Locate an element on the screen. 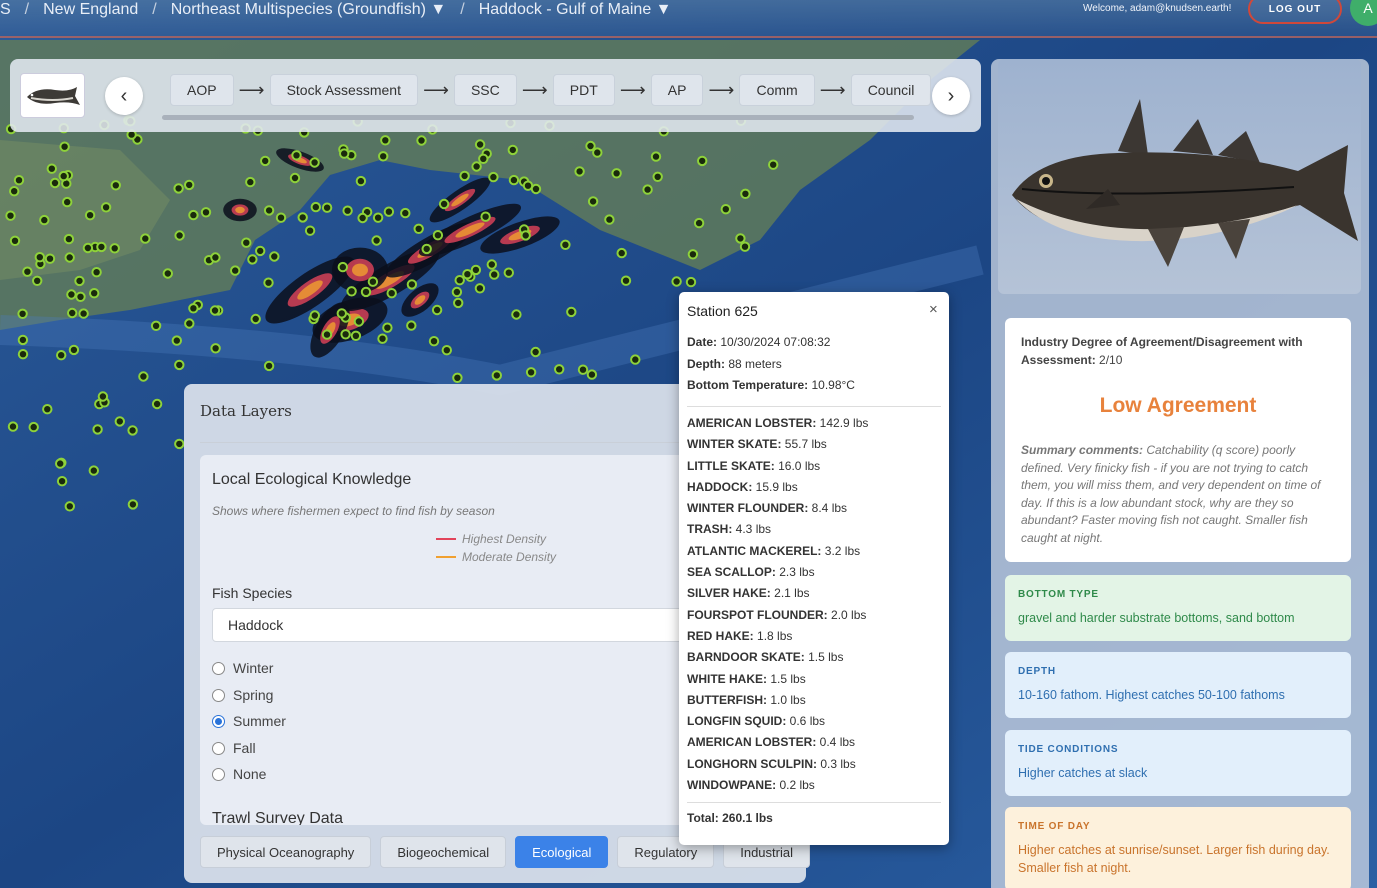  workflow-next-button: › is located at coordinates (951, 96).